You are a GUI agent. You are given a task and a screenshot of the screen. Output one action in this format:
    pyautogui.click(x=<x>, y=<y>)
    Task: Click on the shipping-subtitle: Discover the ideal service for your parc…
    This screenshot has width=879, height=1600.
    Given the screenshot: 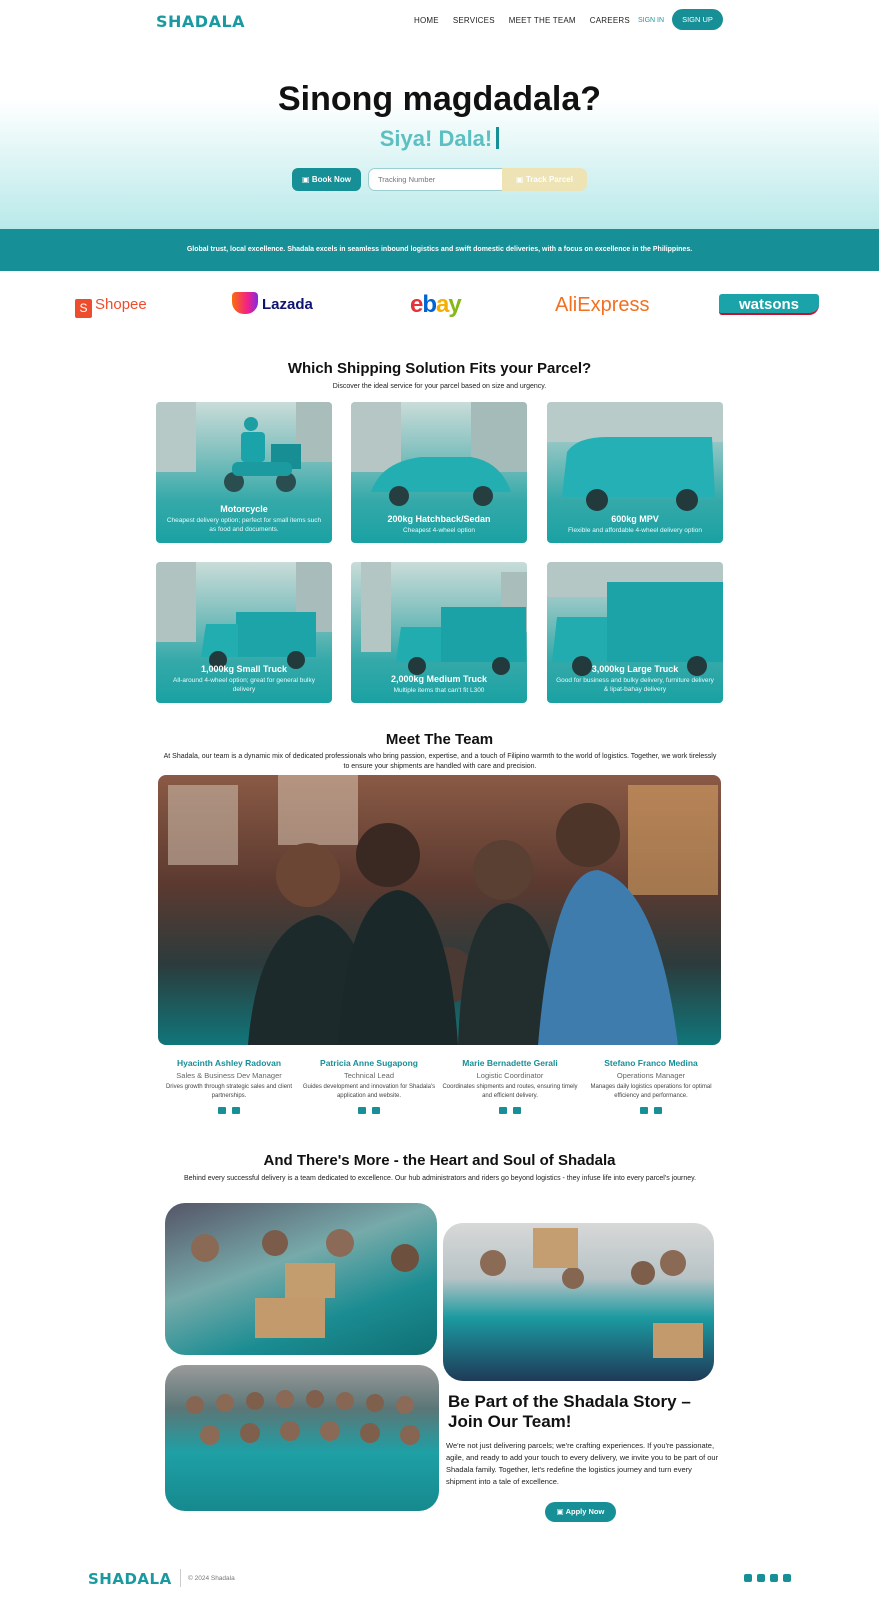 What is the action you would take?
    pyautogui.click(x=439, y=386)
    